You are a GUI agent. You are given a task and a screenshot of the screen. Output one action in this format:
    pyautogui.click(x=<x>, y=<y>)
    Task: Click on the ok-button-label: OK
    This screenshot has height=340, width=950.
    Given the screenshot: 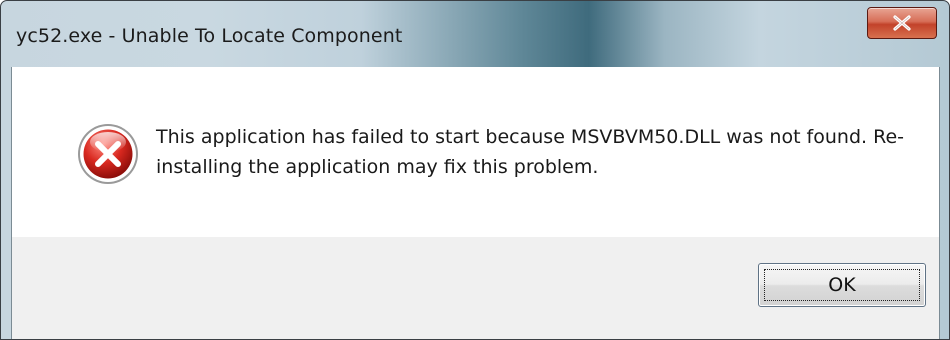 What is the action you would take?
    pyautogui.click(x=842, y=285)
    